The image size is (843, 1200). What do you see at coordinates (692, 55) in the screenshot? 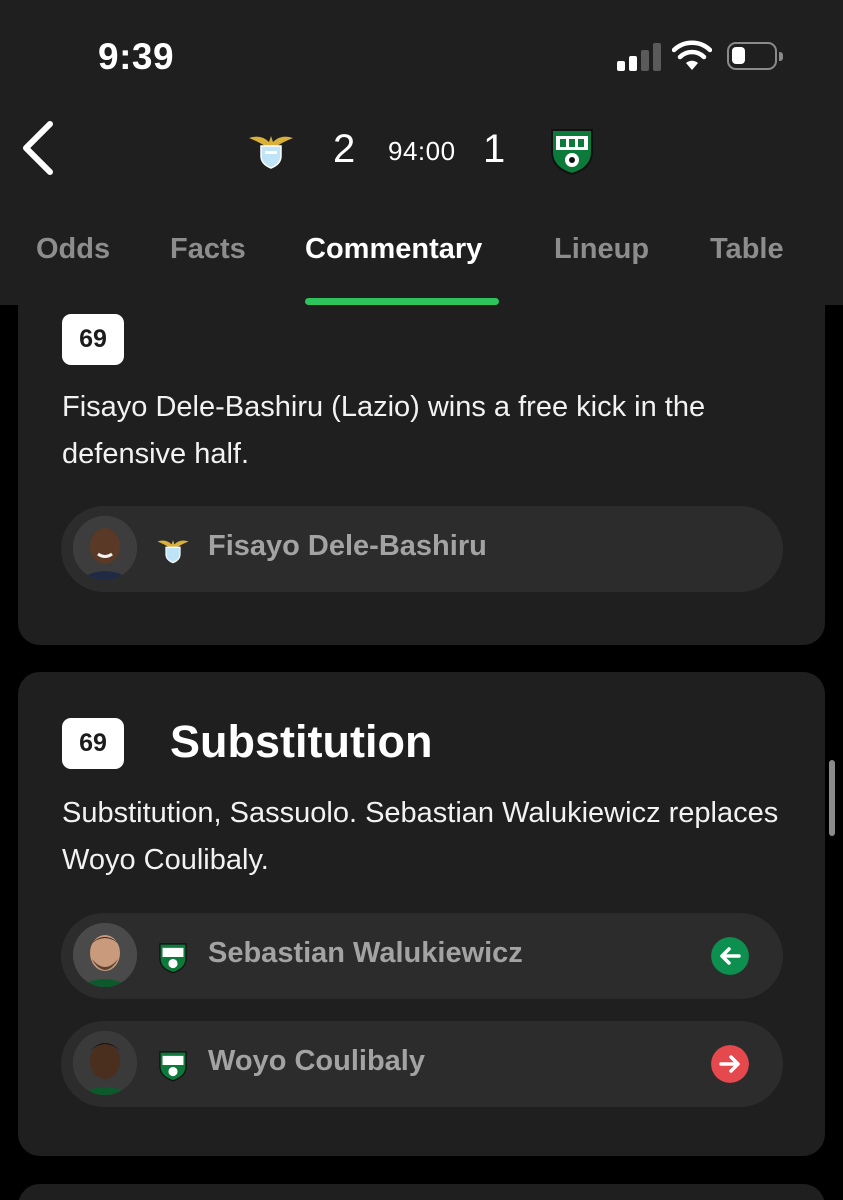
I see `wifi-icon` at bounding box center [692, 55].